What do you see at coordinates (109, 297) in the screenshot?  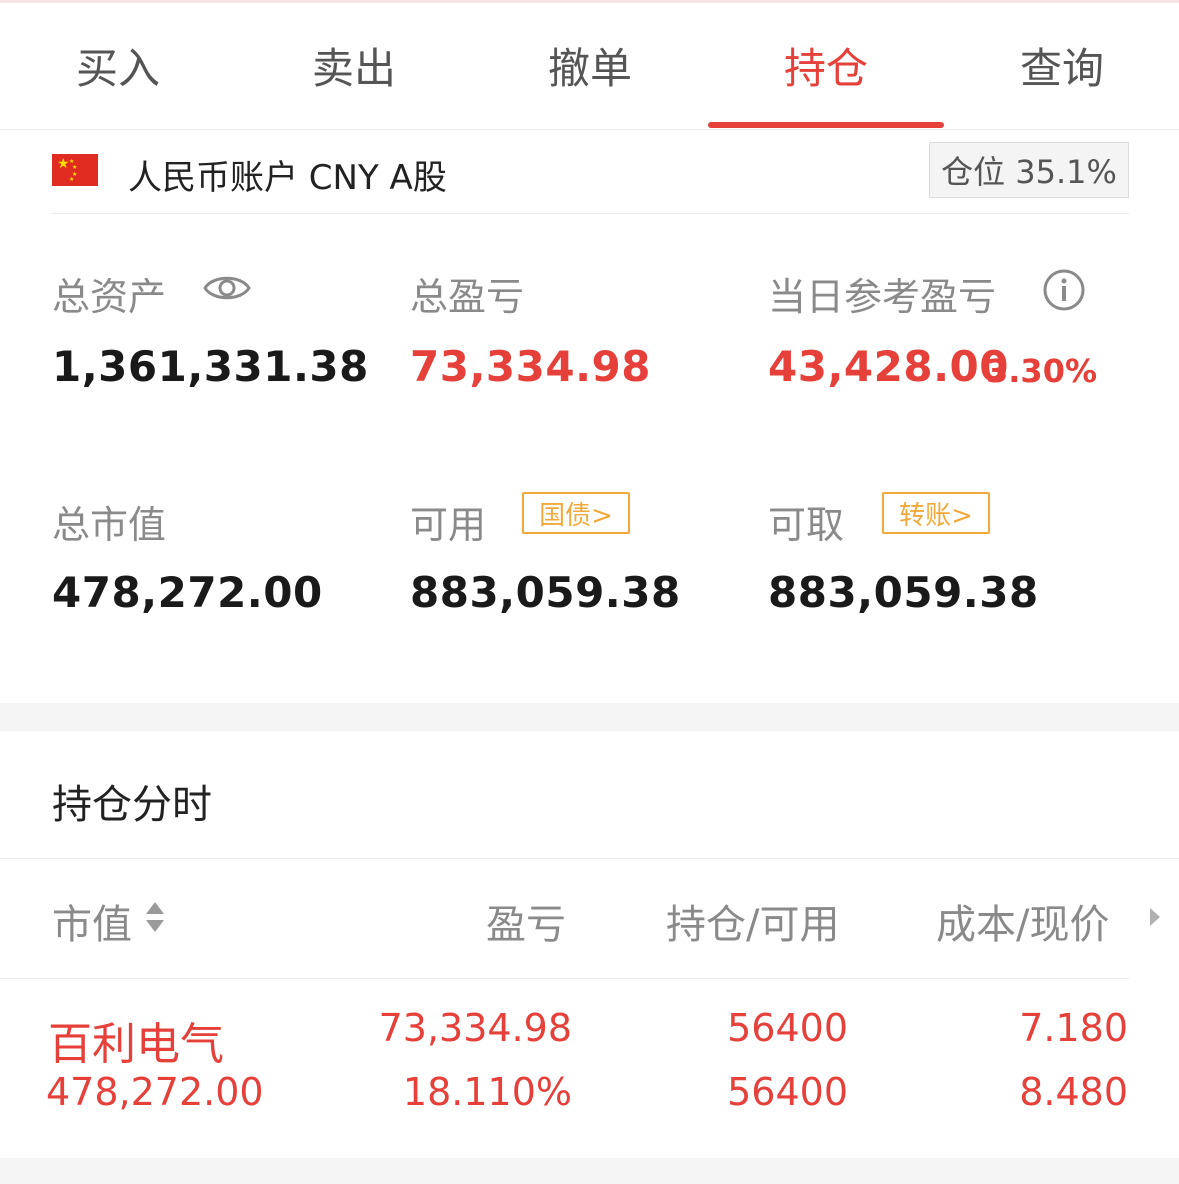 I see `total-assets-label: 总资产` at bounding box center [109, 297].